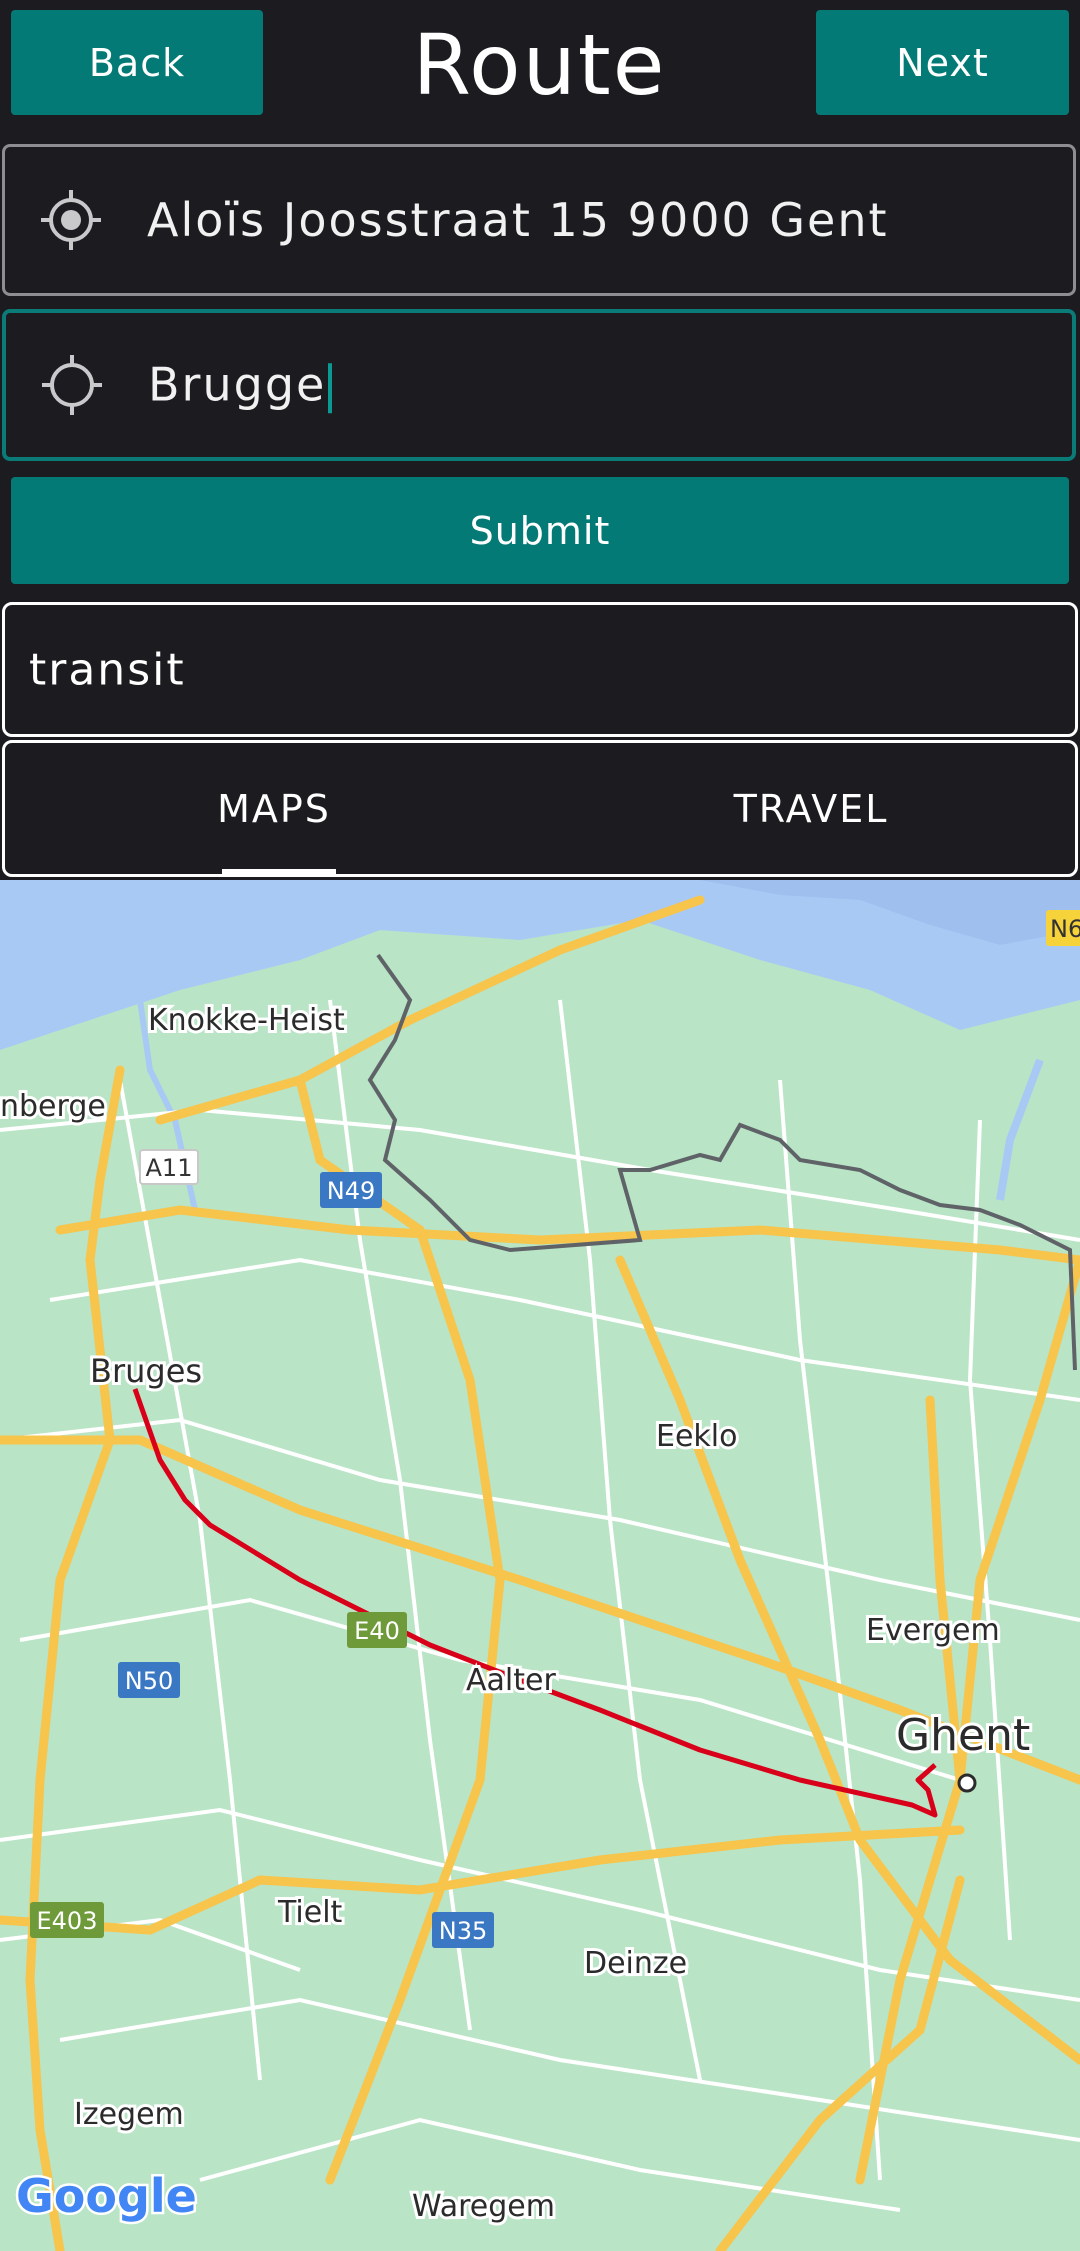  What do you see at coordinates (483, 2206) in the screenshot?
I see `label-waregem: Waregem` at bounding box center [483, 2206].